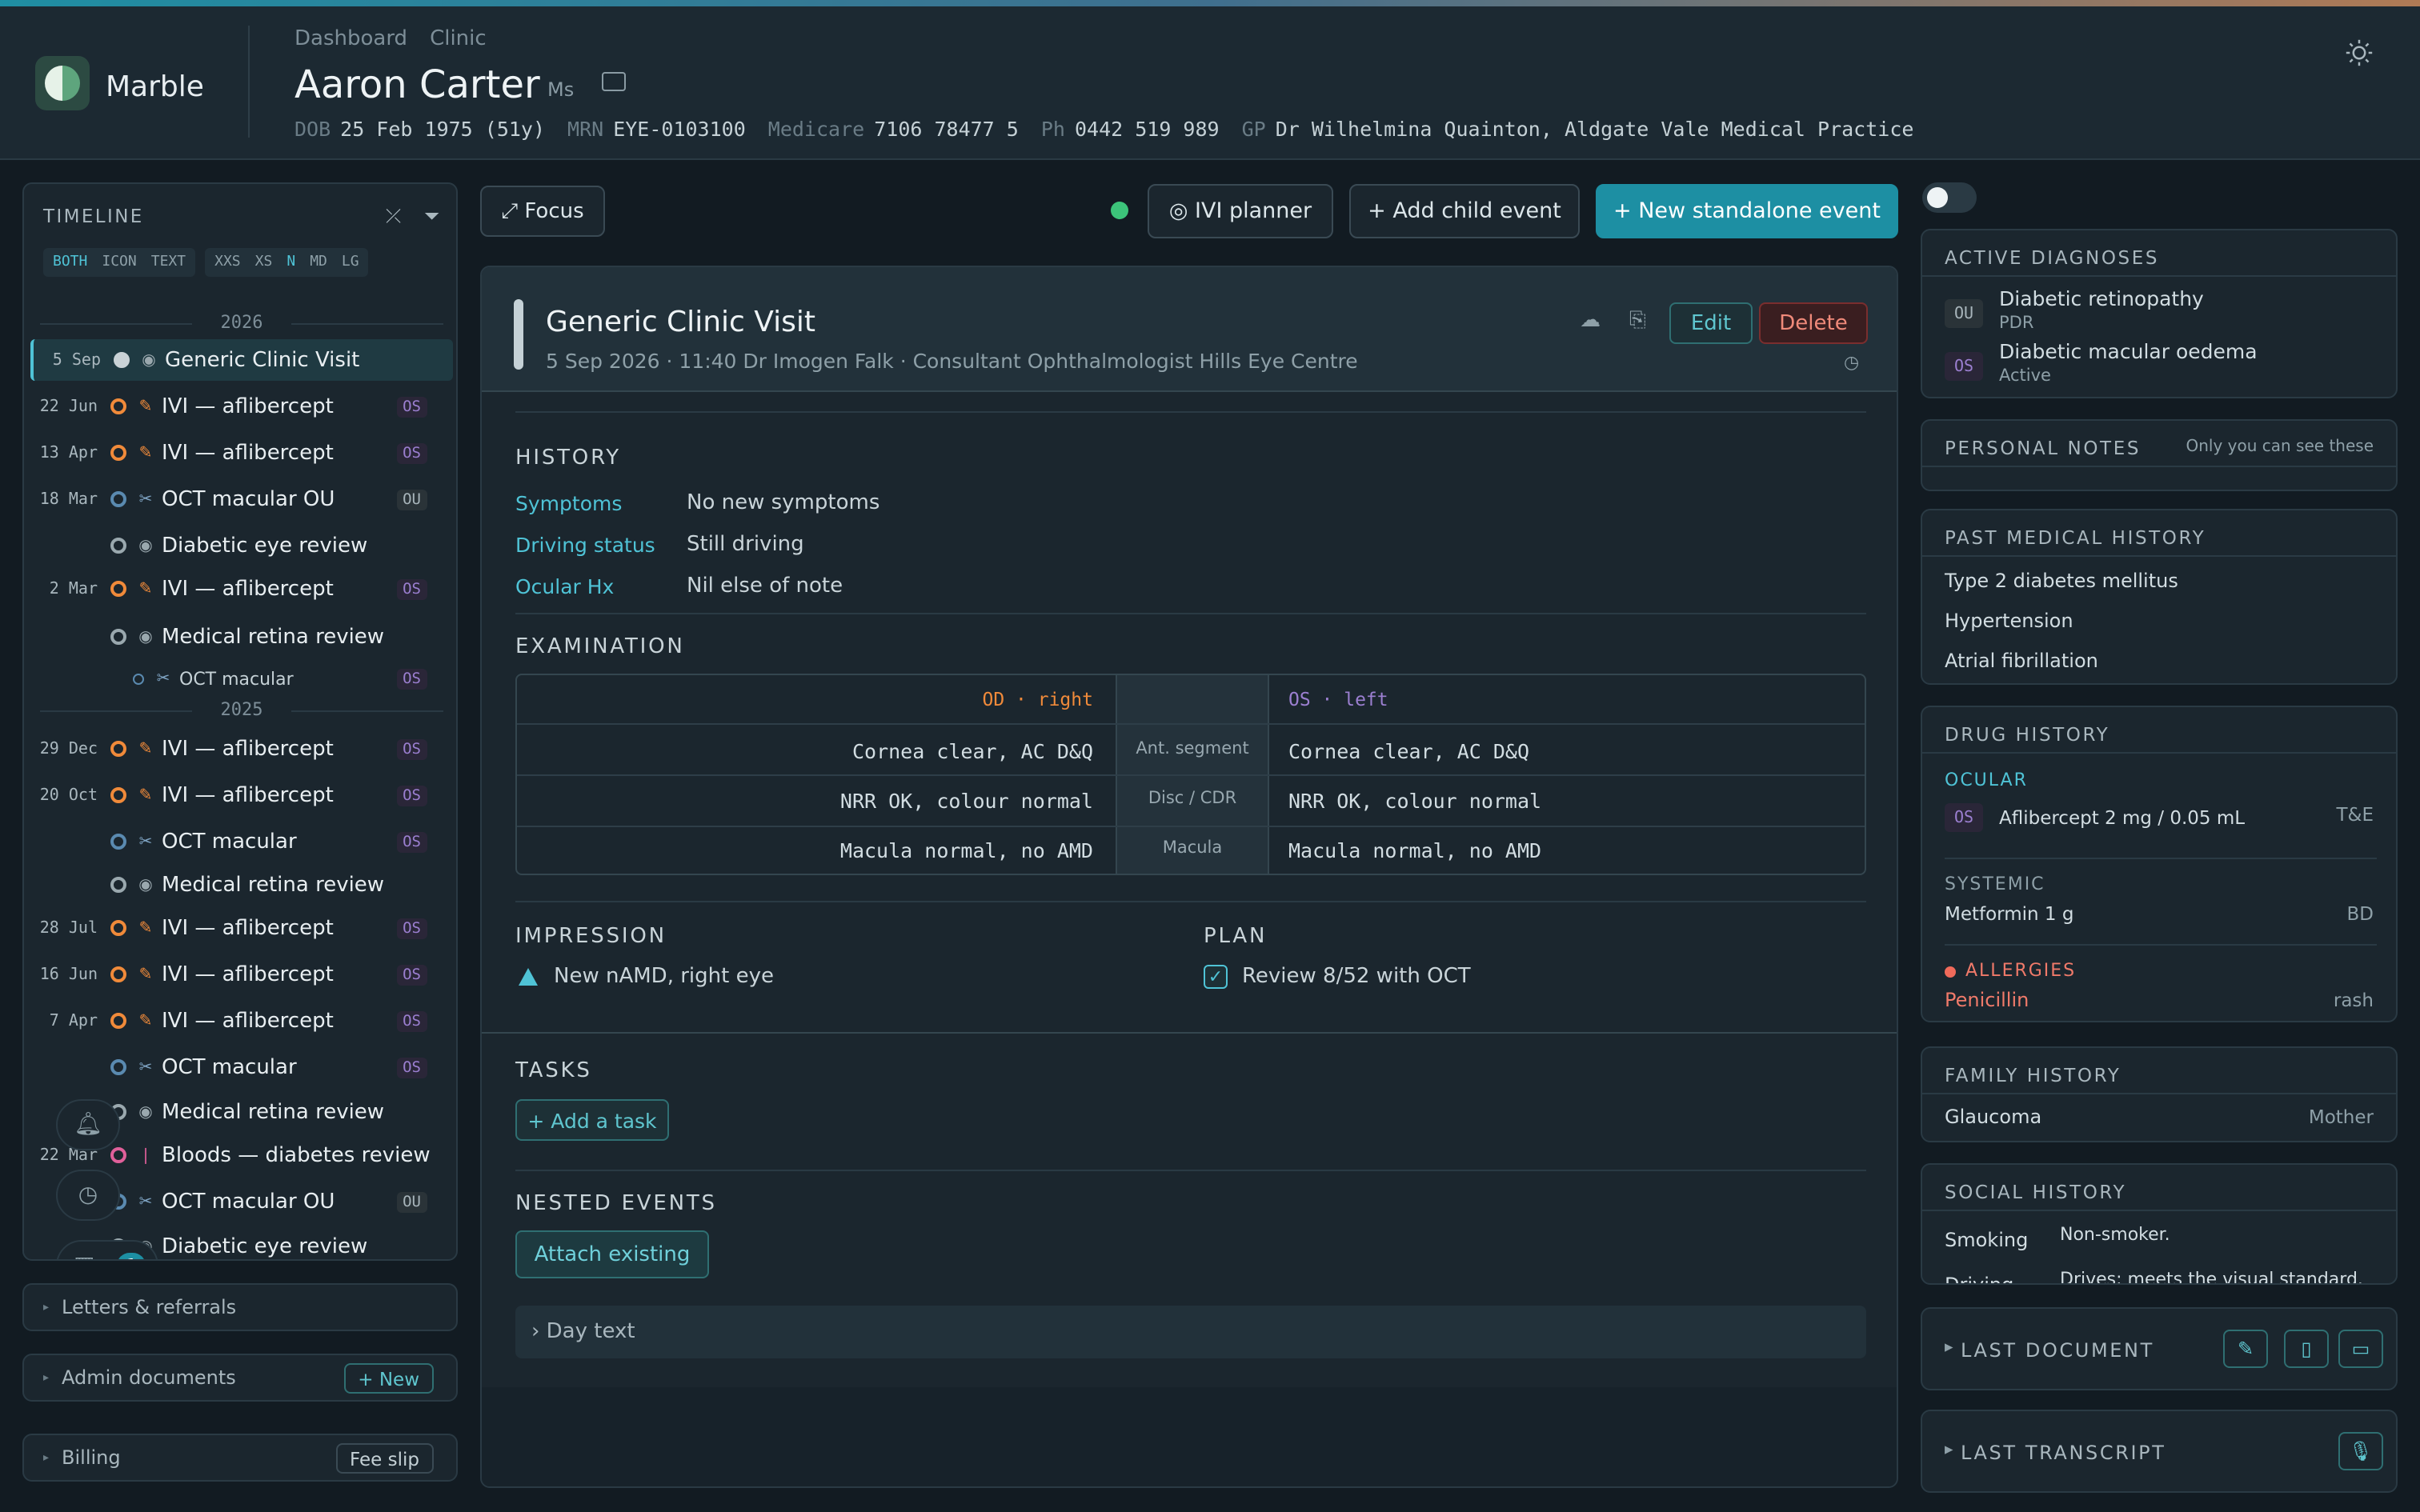 The width and height of the screenshot is (2420, 1512). Describe the element at coordinates (131, 1256) in the screenshot. I see `calendar-count-badge: 1` at that location.